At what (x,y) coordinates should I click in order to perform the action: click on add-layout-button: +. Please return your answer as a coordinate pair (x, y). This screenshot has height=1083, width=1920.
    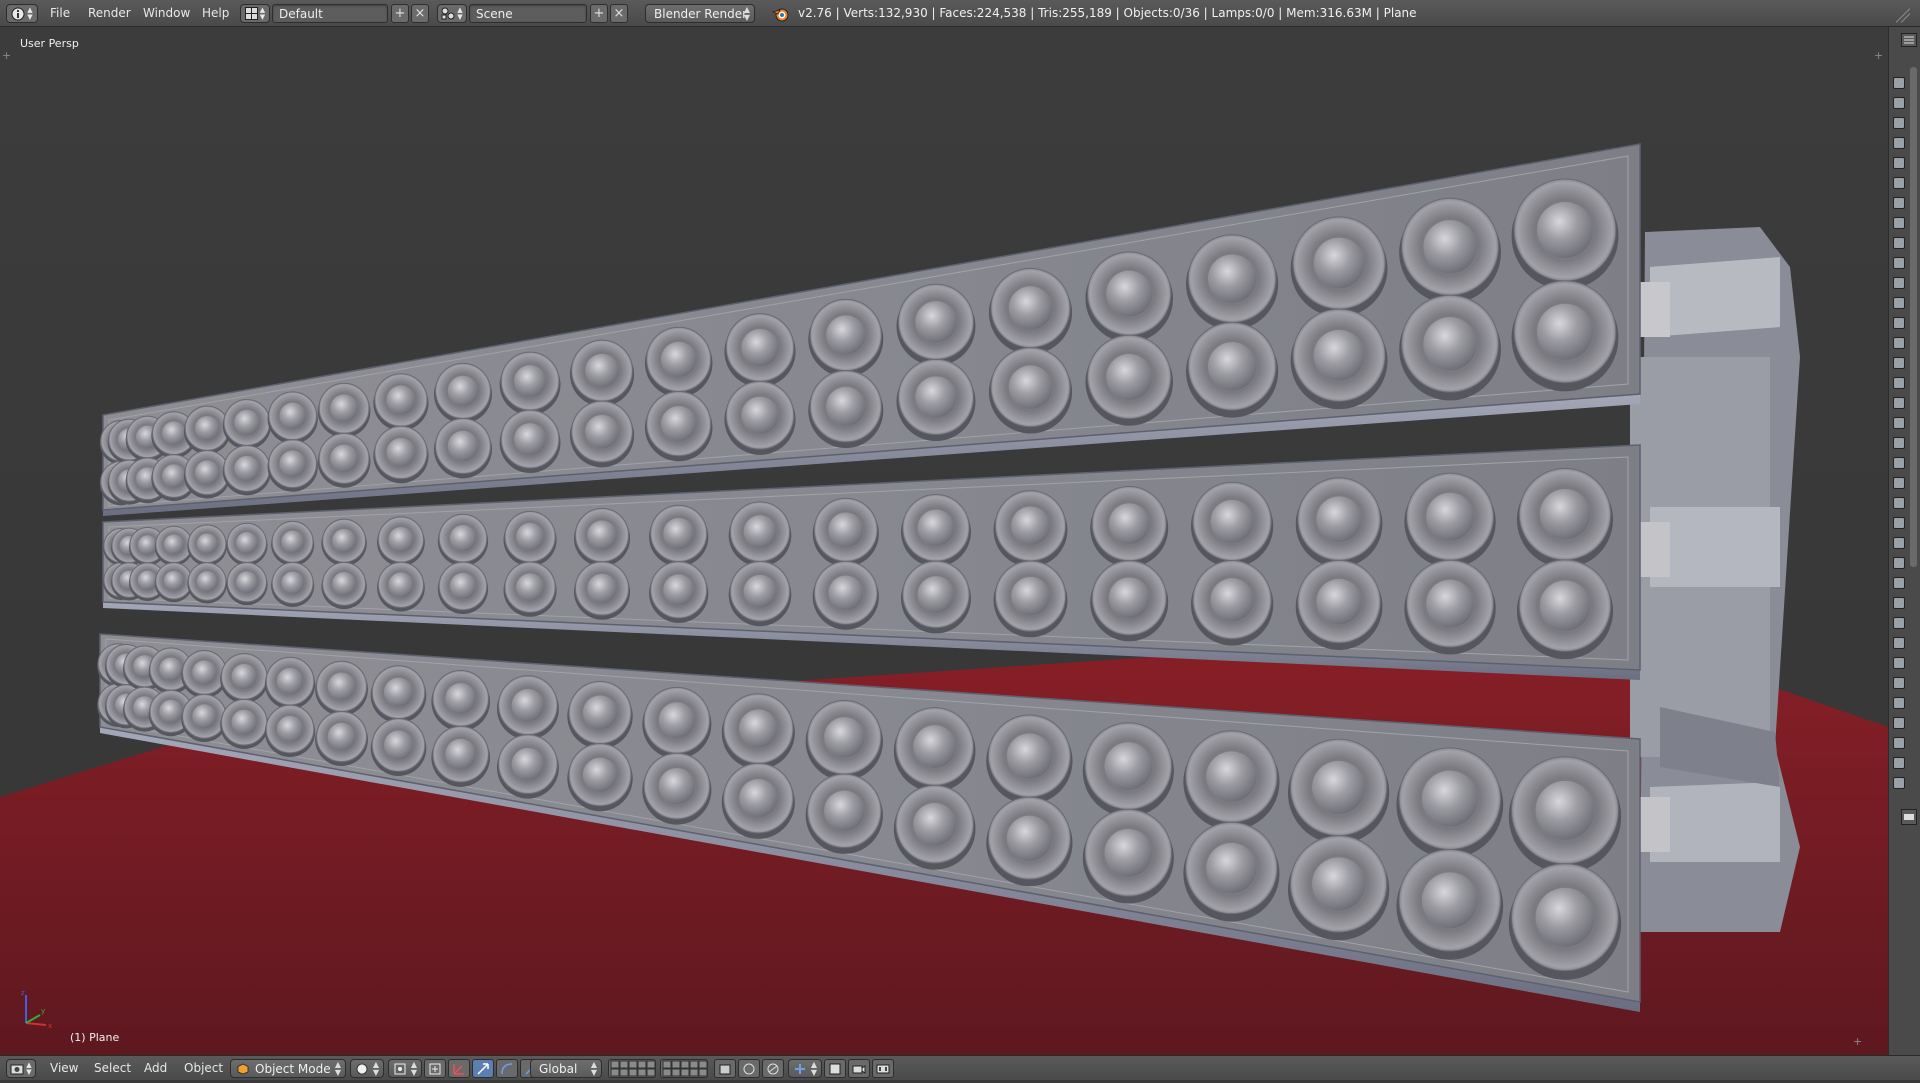
    Looking at the image, I should click on (400, 13).